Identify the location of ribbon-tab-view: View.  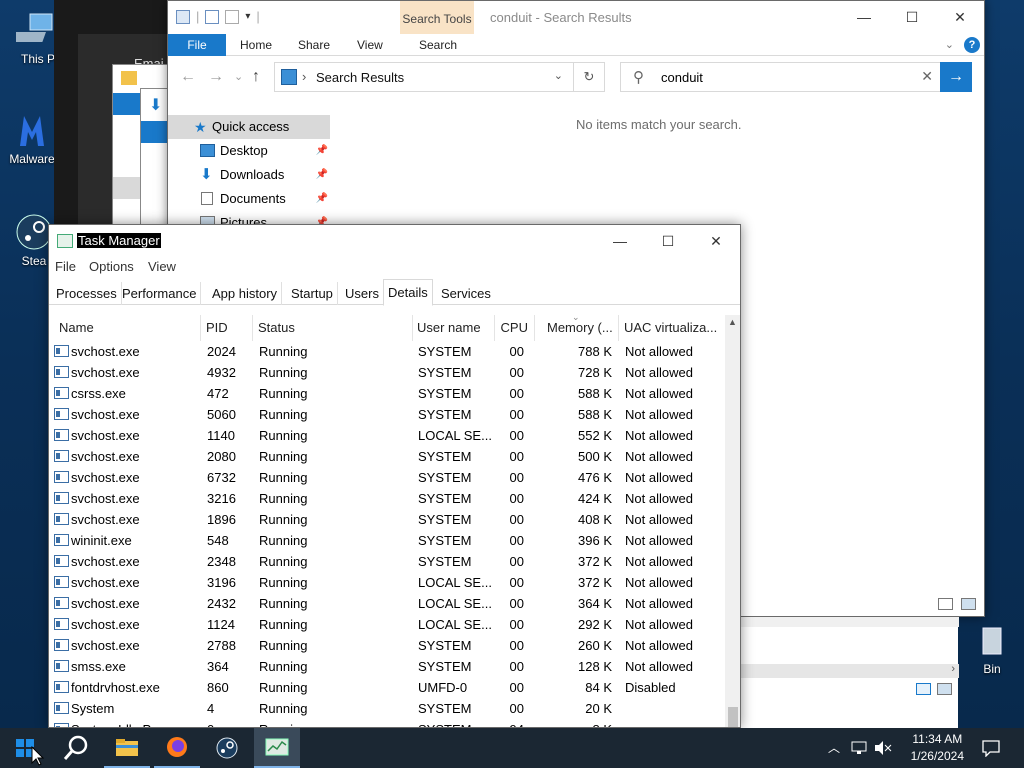
(370, 45).